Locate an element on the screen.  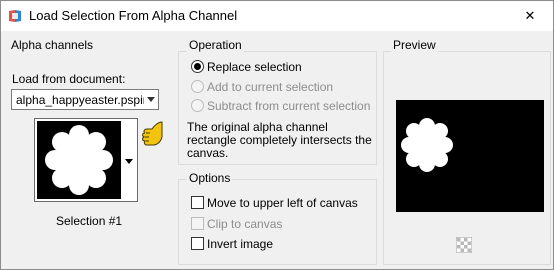
selection-thumbnail is located at coordinates (79, 160).